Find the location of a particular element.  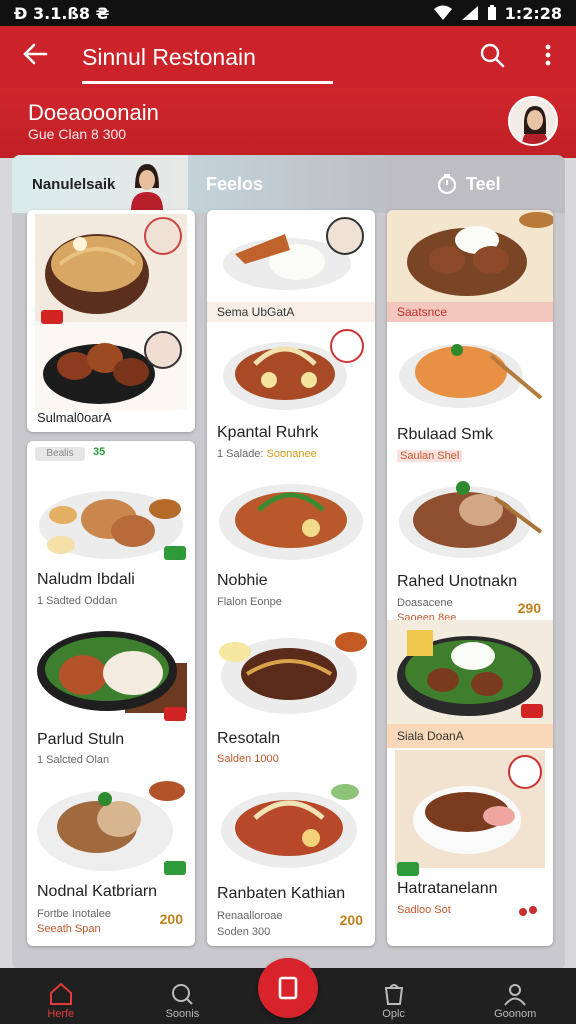

chef-illustration is located at coordinates (147, 187).